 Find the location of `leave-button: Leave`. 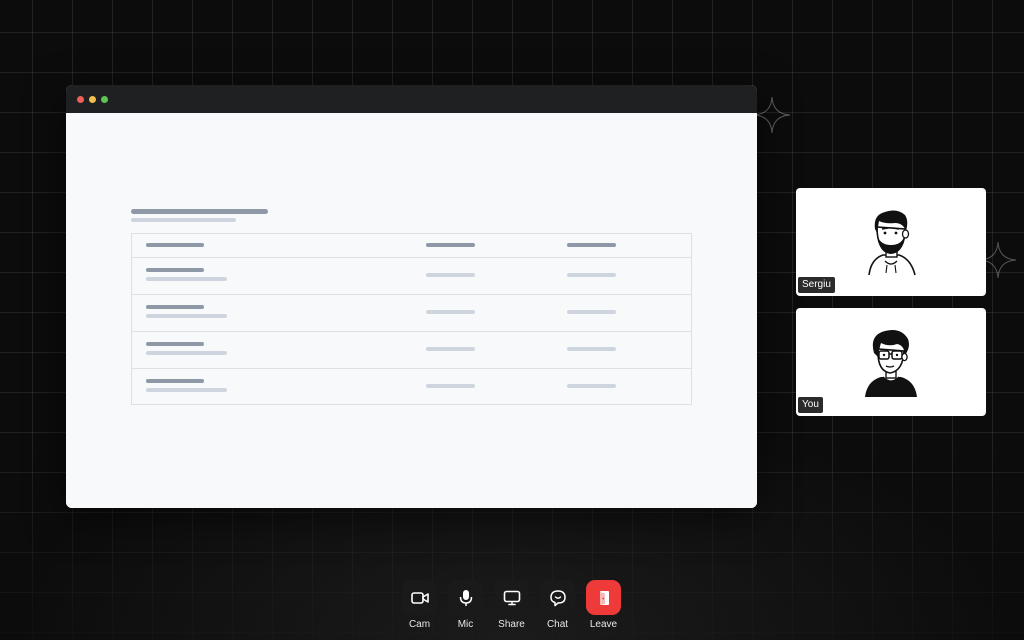

leave-button: Leave is located at coordinates (603, 605).